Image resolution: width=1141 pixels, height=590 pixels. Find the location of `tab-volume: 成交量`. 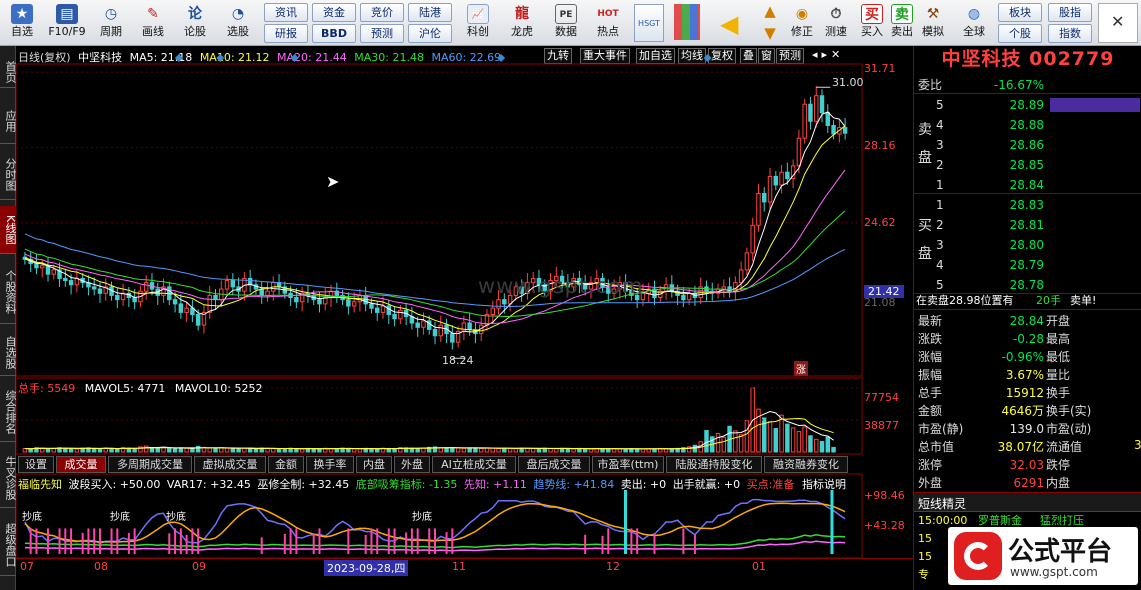

tab-volume: 成交量 is located at coordinates (81, 464).